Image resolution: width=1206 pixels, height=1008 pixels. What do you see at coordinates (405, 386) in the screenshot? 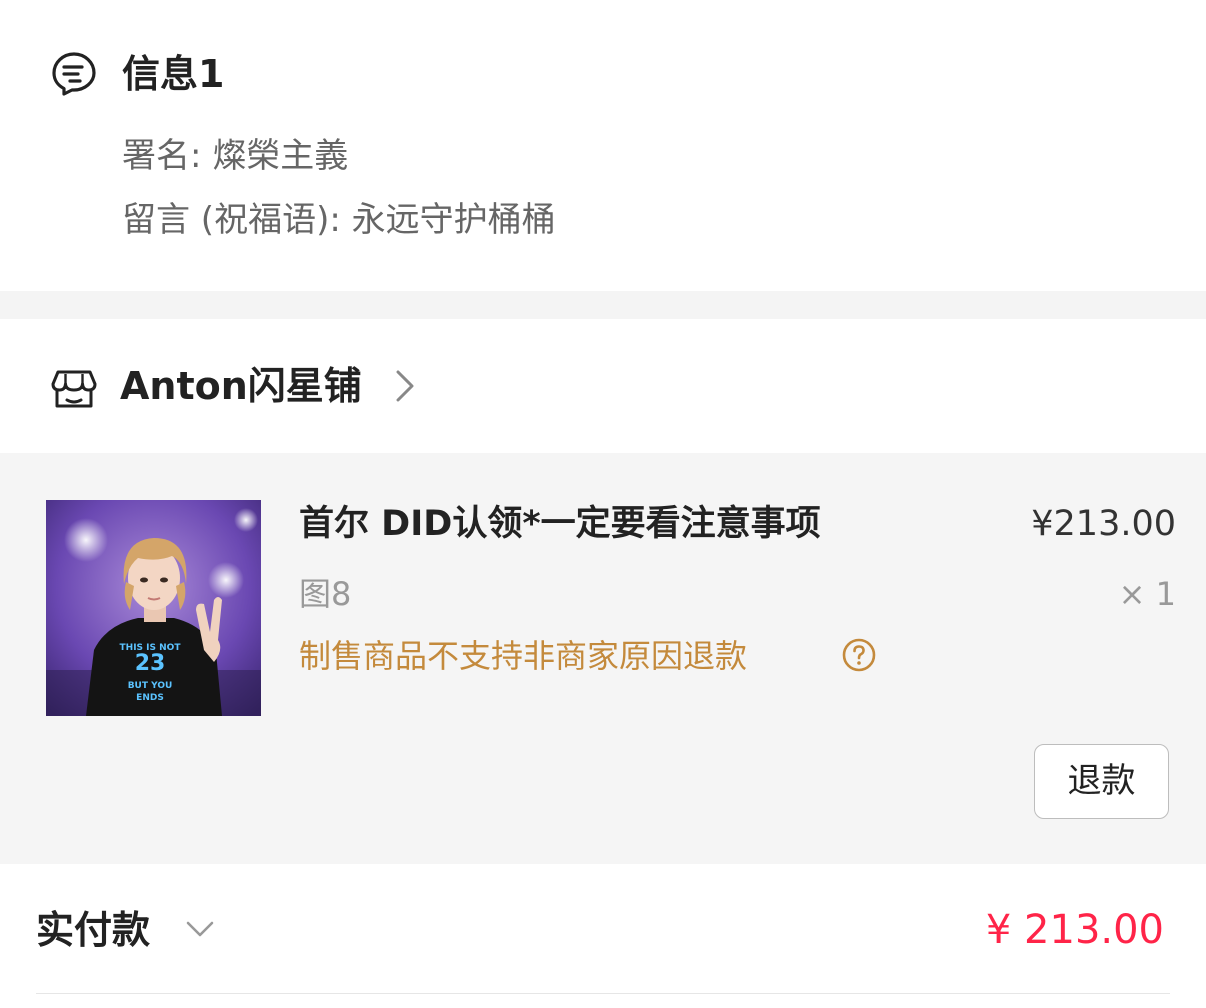
I see `chevron-right-icon` at bounding box center [405, 386].